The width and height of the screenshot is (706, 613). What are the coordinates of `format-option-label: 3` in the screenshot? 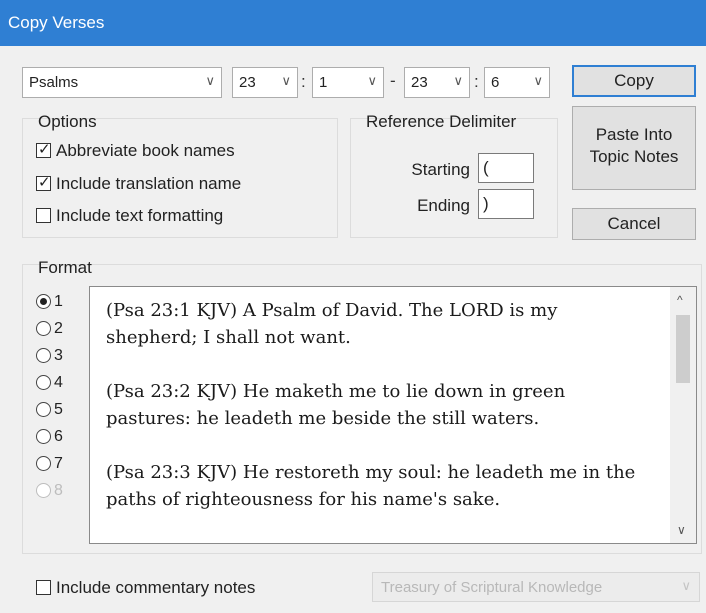 It's located at (58, 355).